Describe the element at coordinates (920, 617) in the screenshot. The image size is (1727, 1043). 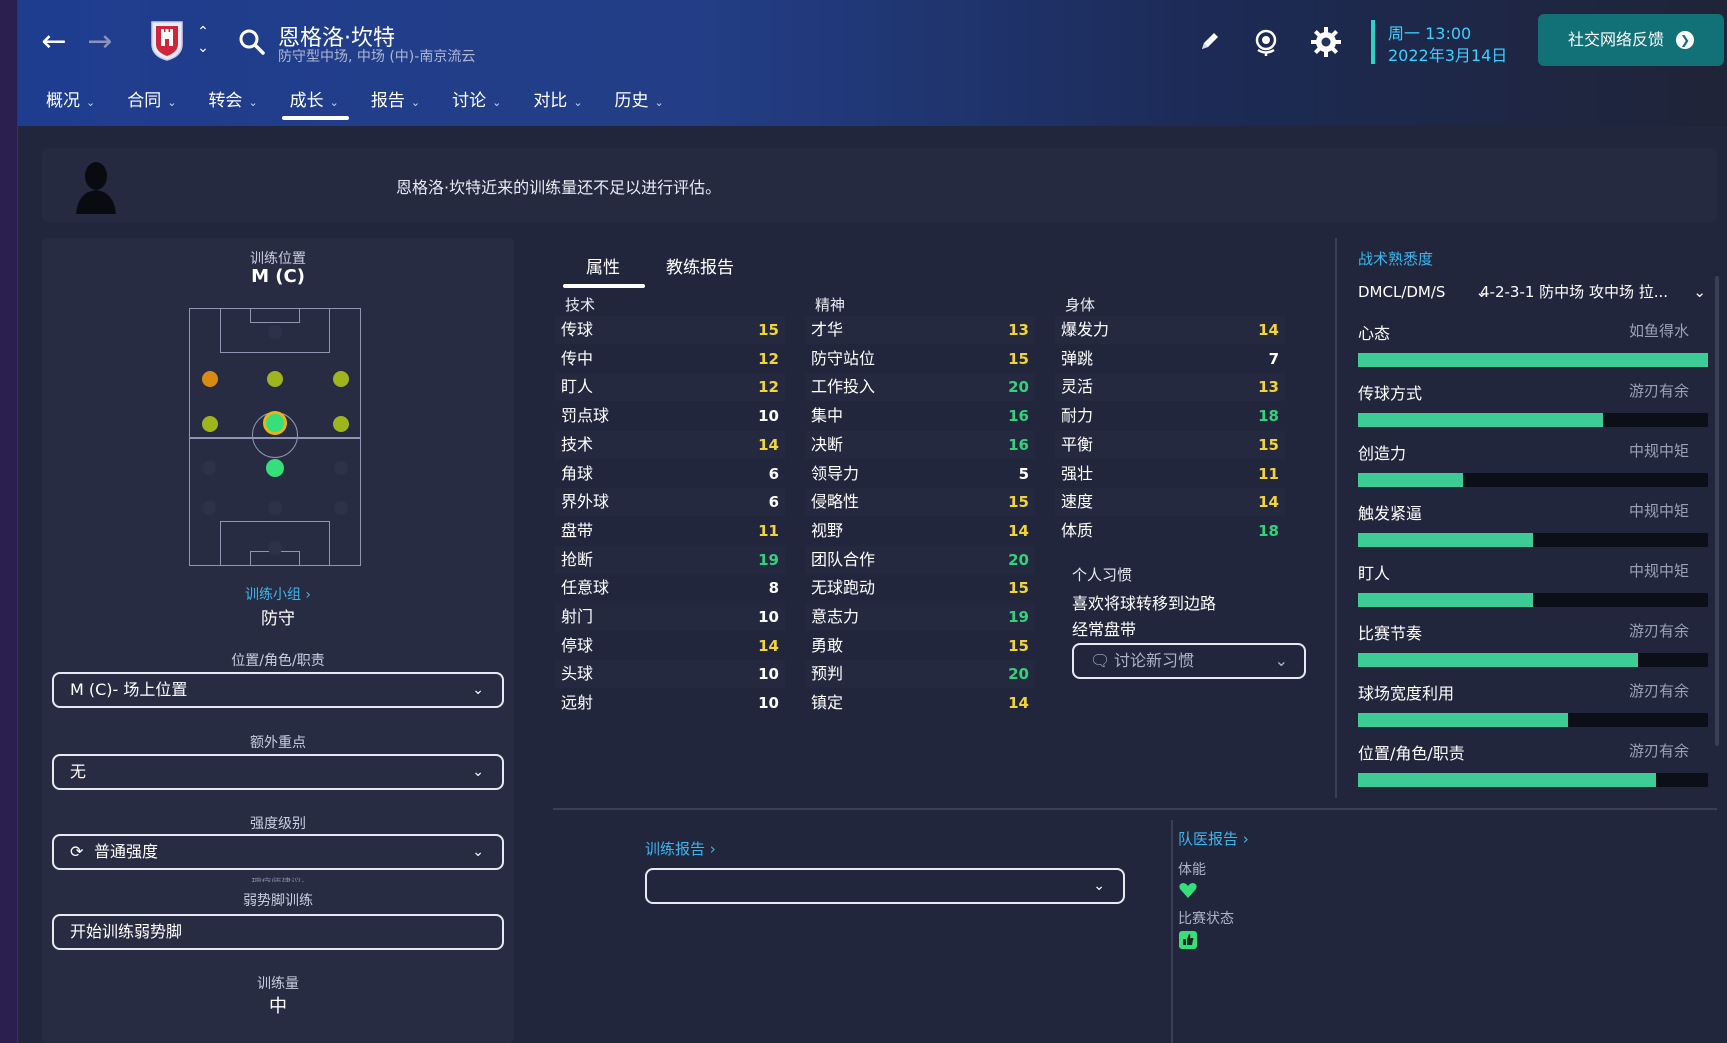
I see `attribute-row: 意志力 19` at that location.